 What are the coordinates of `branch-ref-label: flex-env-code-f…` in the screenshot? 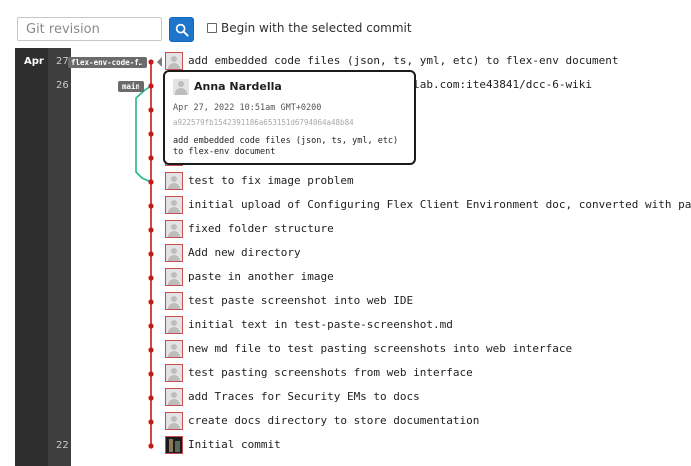 It's located at (107, 62).